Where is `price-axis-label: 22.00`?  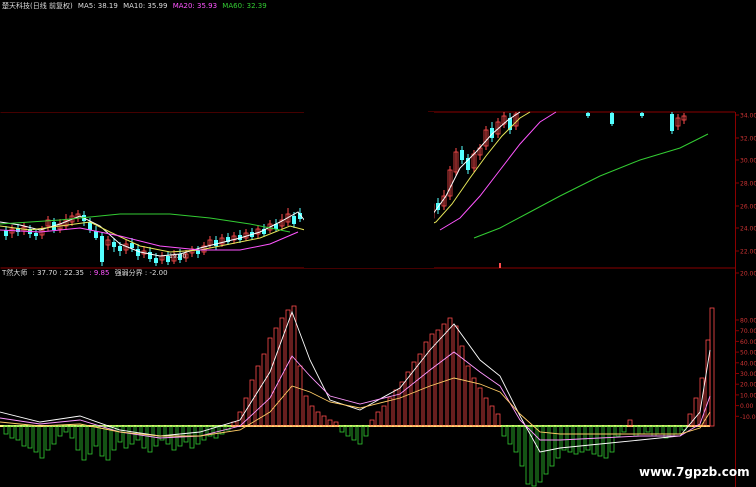 price-axis-label: 22.00 is located at coordinates (748, 252).